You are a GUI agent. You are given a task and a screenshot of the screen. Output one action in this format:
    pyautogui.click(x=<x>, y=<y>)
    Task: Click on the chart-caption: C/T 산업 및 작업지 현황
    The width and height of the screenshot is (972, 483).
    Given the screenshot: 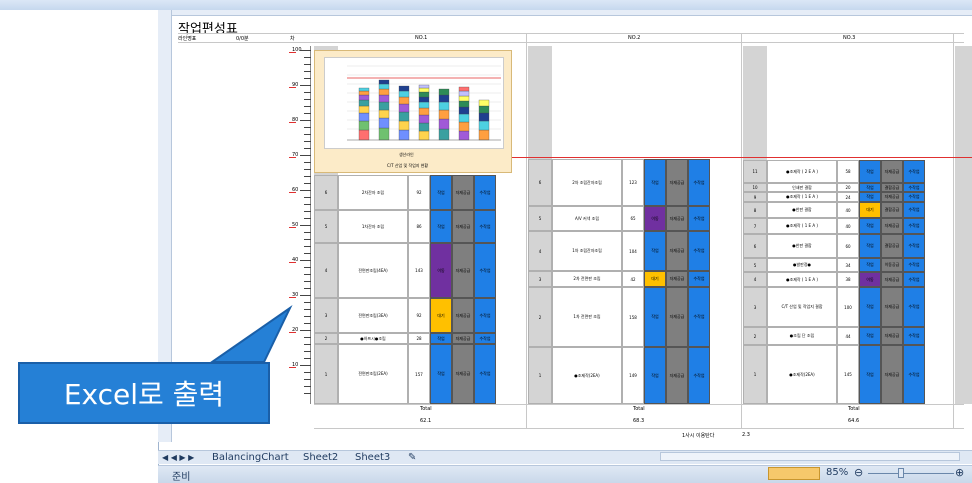 What is the action you would take?
    pyautogui.click(x=408, y=165)
    